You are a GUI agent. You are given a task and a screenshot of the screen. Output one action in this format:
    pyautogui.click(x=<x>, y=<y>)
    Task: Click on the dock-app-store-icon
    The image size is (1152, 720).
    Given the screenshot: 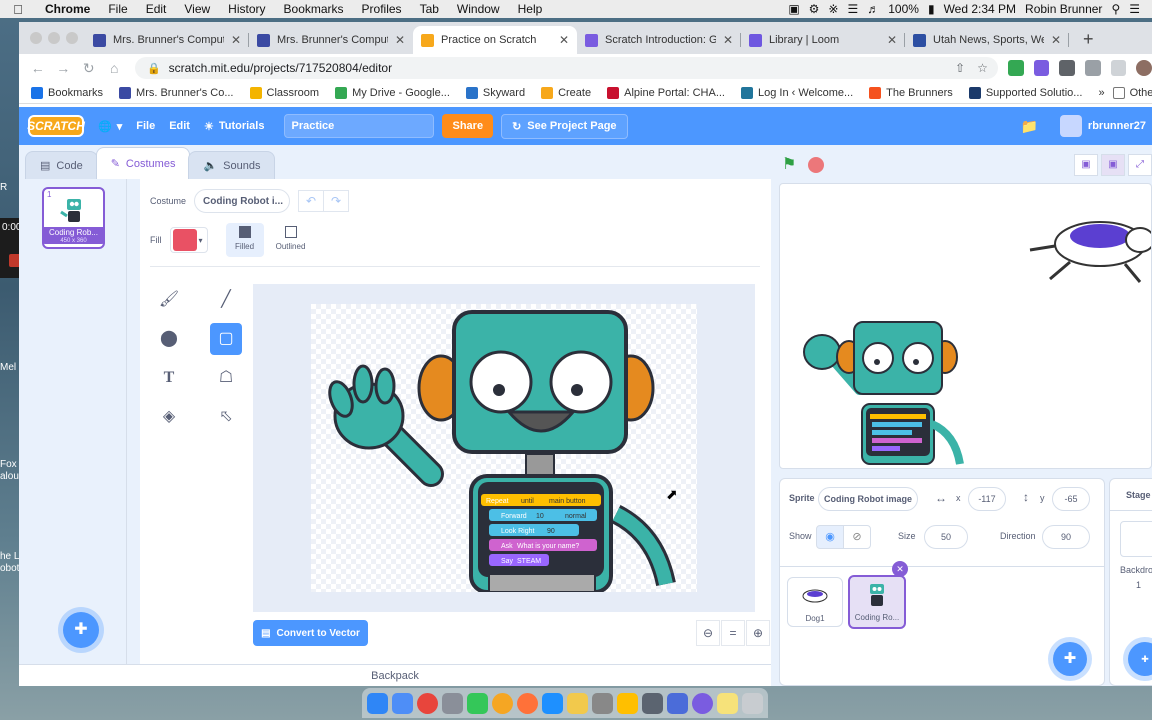 What is the action you would take?
    pyautogui.click(x=552, y=703)
    